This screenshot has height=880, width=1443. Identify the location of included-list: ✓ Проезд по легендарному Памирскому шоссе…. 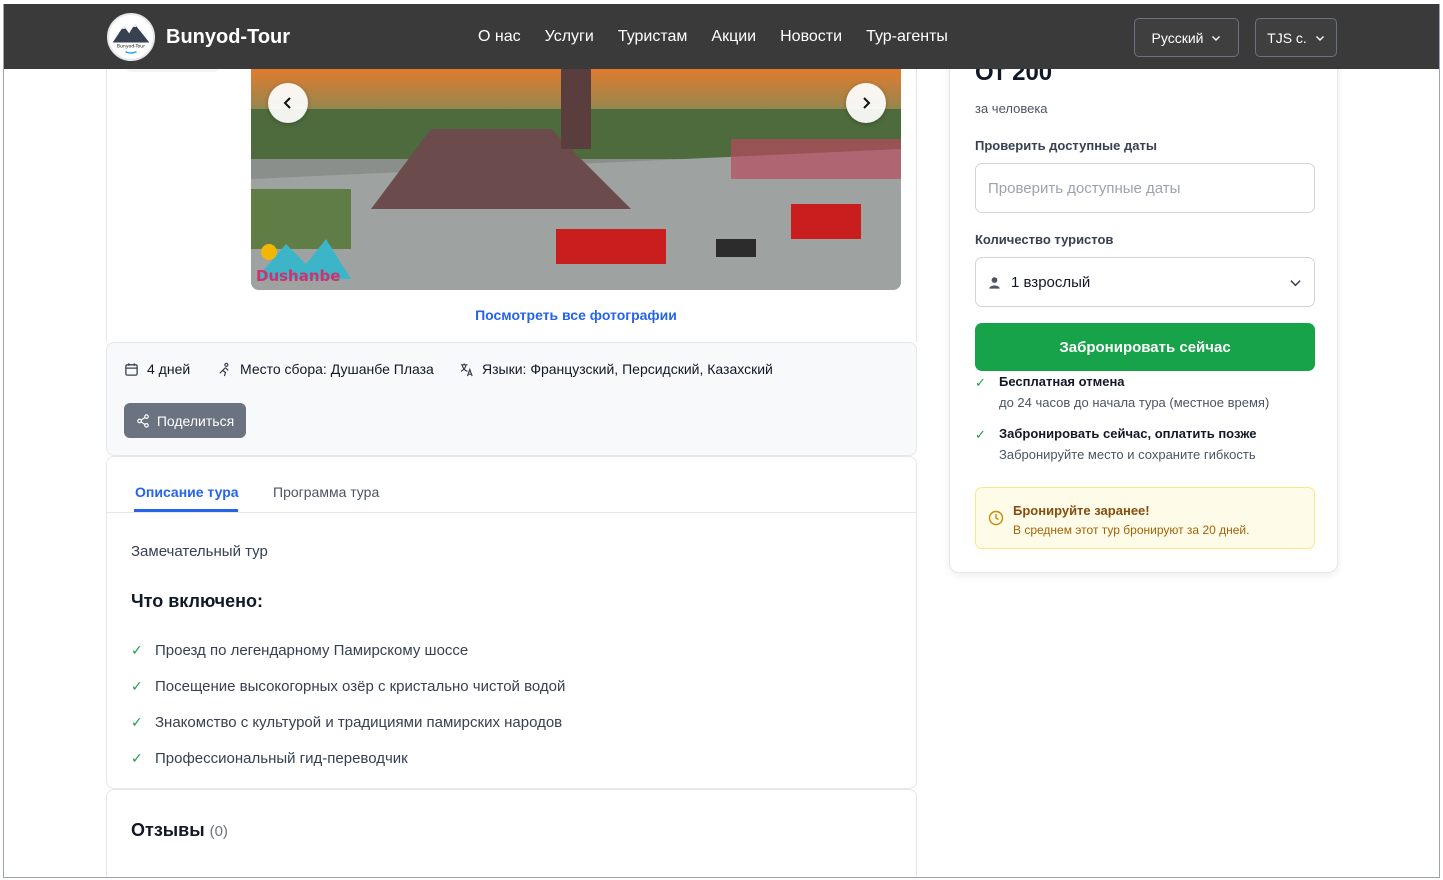
(348, 704).